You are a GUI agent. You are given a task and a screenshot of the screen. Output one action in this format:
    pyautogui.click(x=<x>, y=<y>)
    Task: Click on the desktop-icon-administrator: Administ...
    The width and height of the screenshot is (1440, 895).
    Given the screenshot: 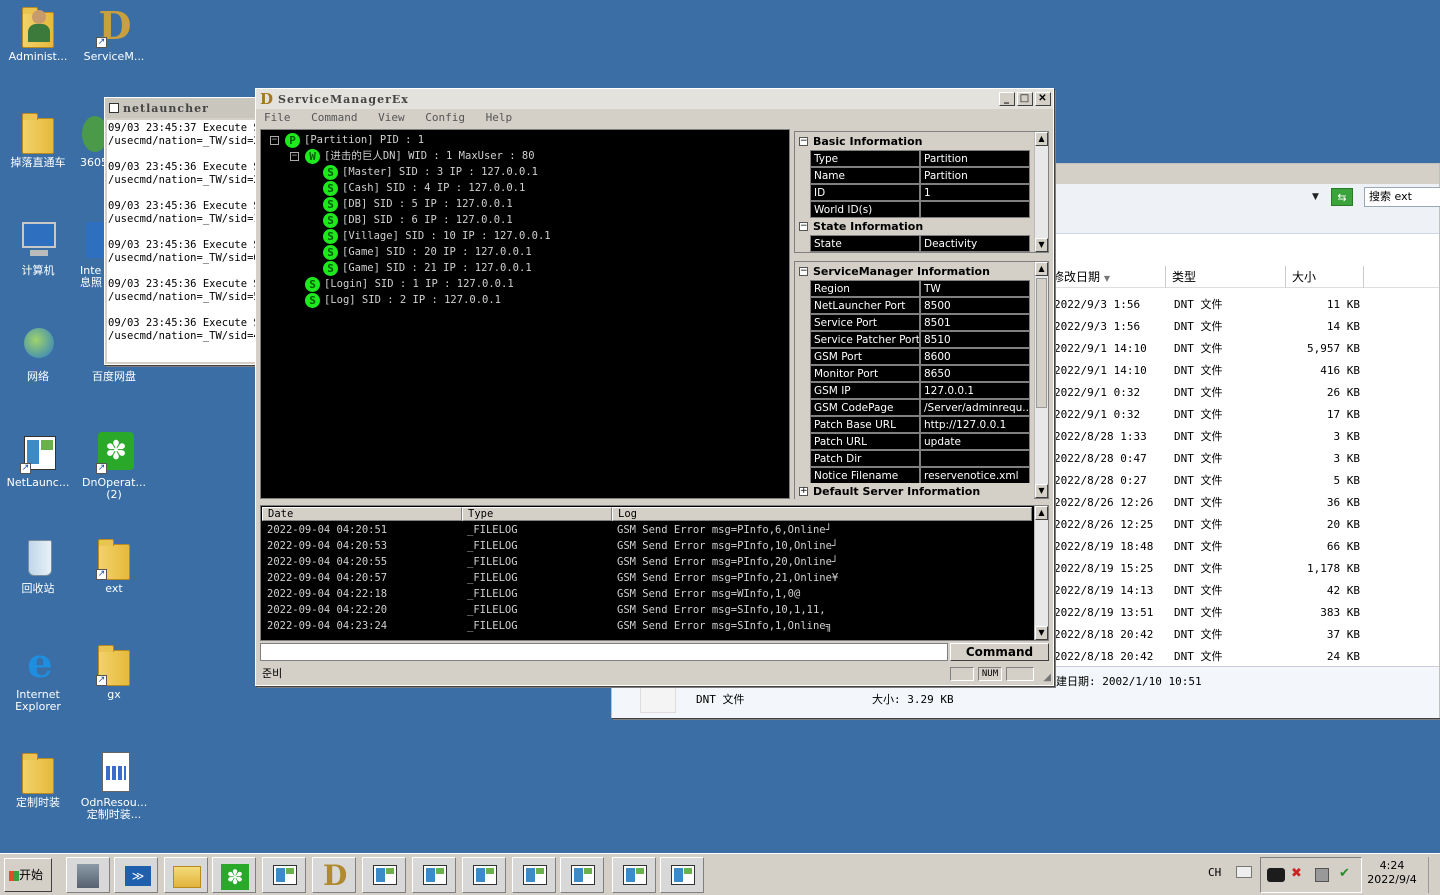 What is the action you would take?
    pyautogui.click(x=38, y=33)
    